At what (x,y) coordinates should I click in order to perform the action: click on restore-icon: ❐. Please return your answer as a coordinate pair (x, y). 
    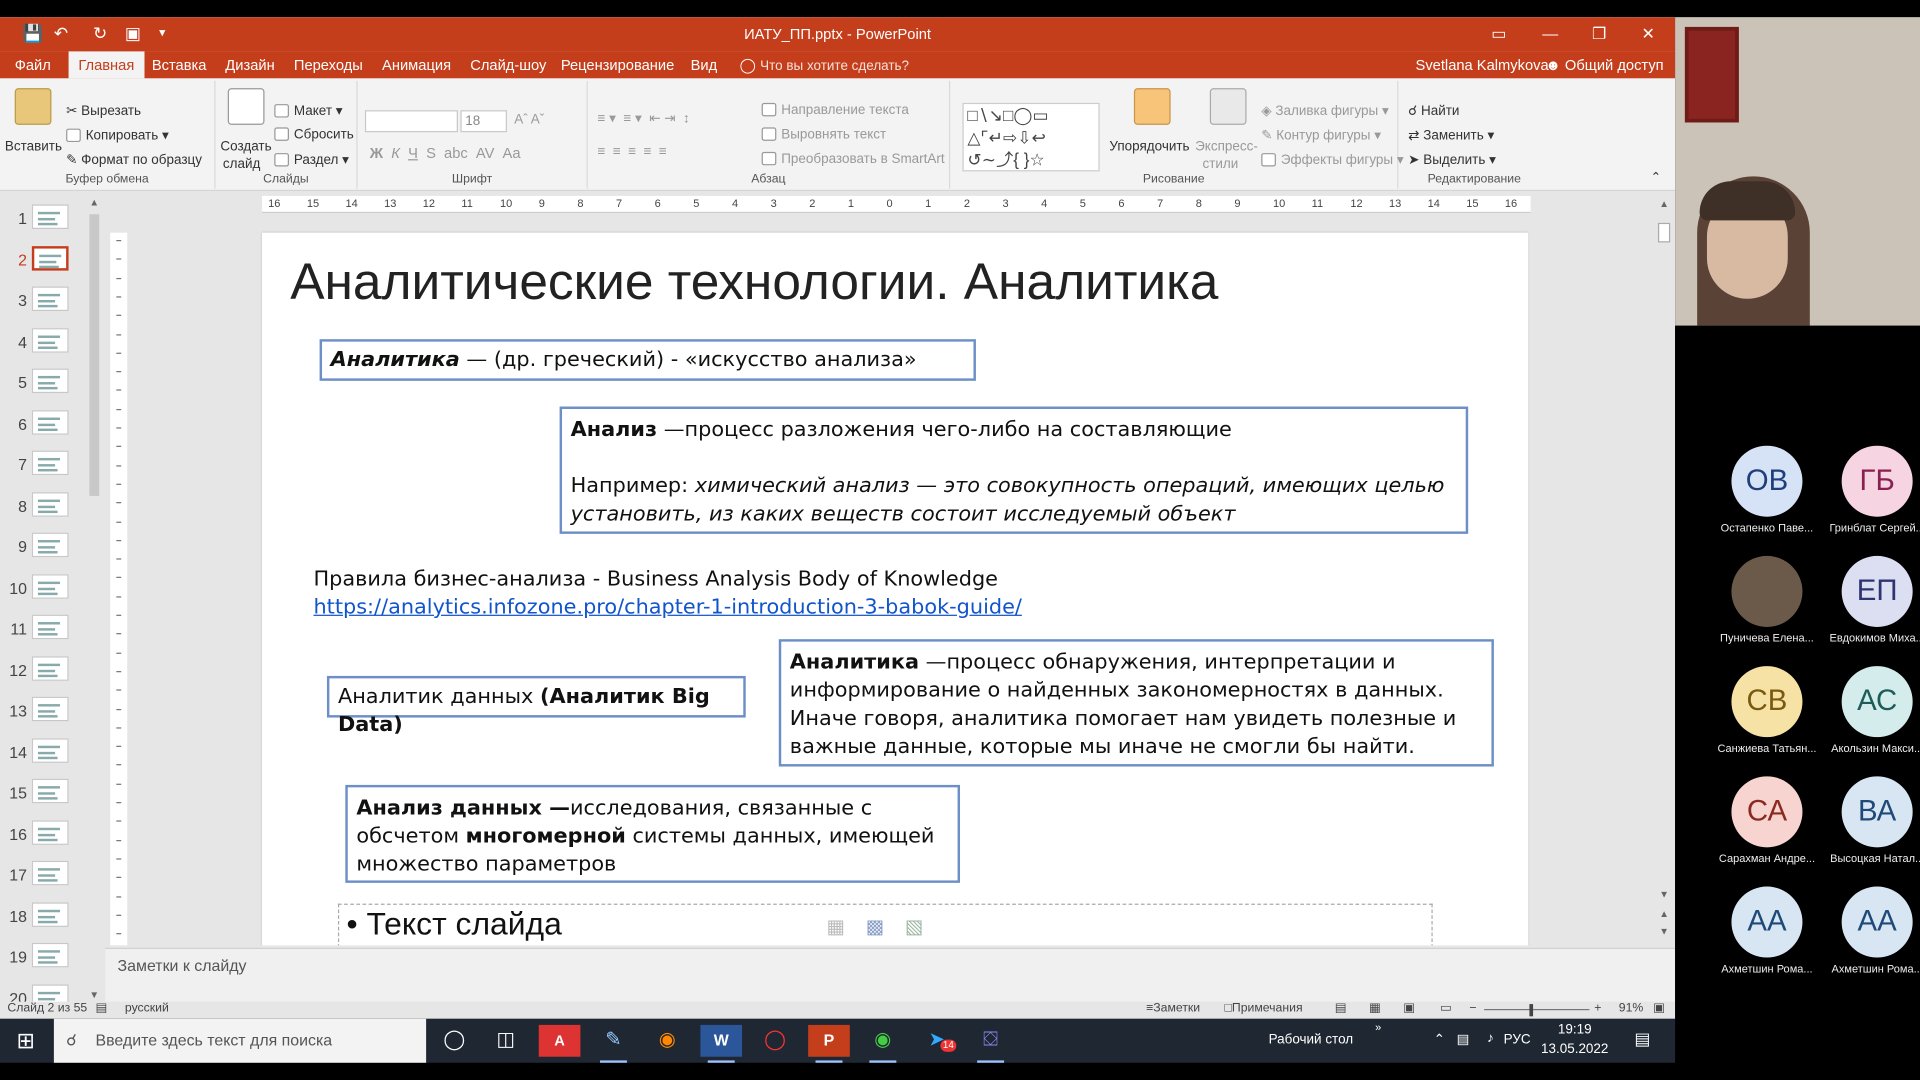
    Looking at the image, I should click on (1599, 34).